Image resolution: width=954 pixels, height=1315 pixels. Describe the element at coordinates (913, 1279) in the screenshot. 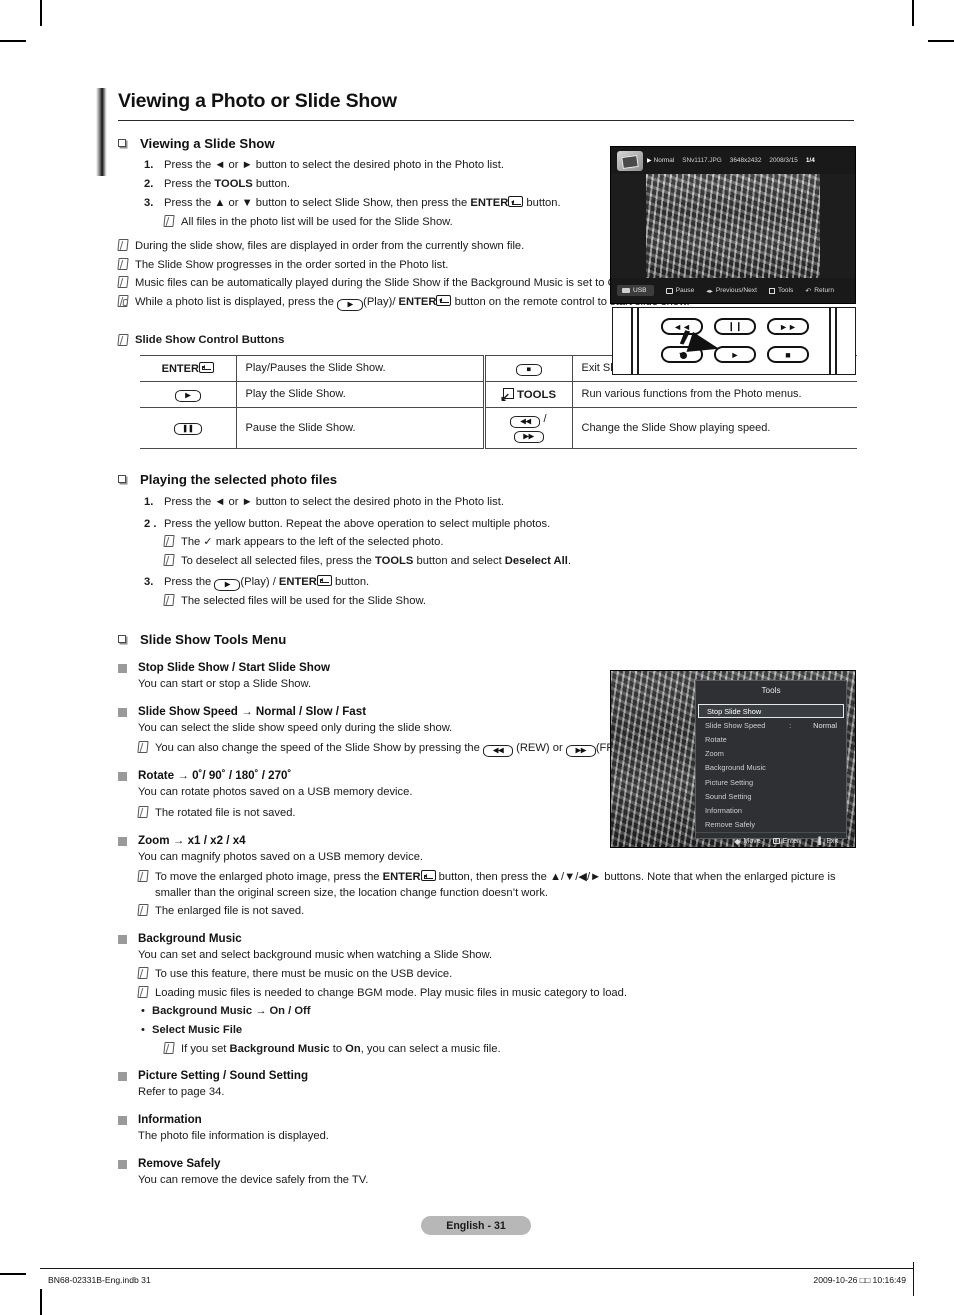

I see `footer-crop-tick` at that location.